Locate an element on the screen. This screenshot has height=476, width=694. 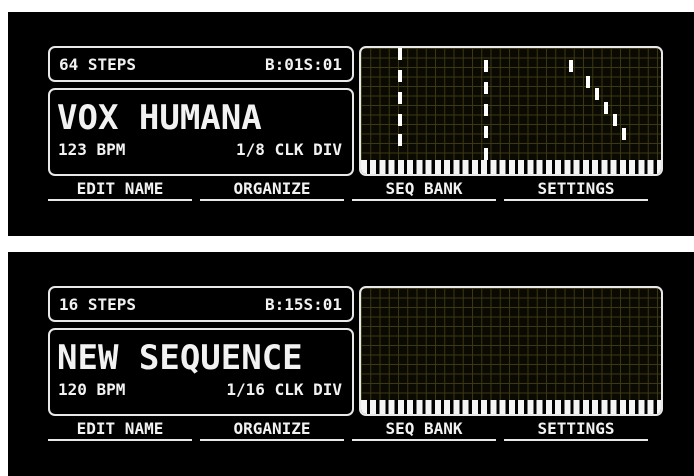
sequence-info: NEW SEQUENCE 120 BPM 1/16 CLK DIV is located at coordinates (201, 372).